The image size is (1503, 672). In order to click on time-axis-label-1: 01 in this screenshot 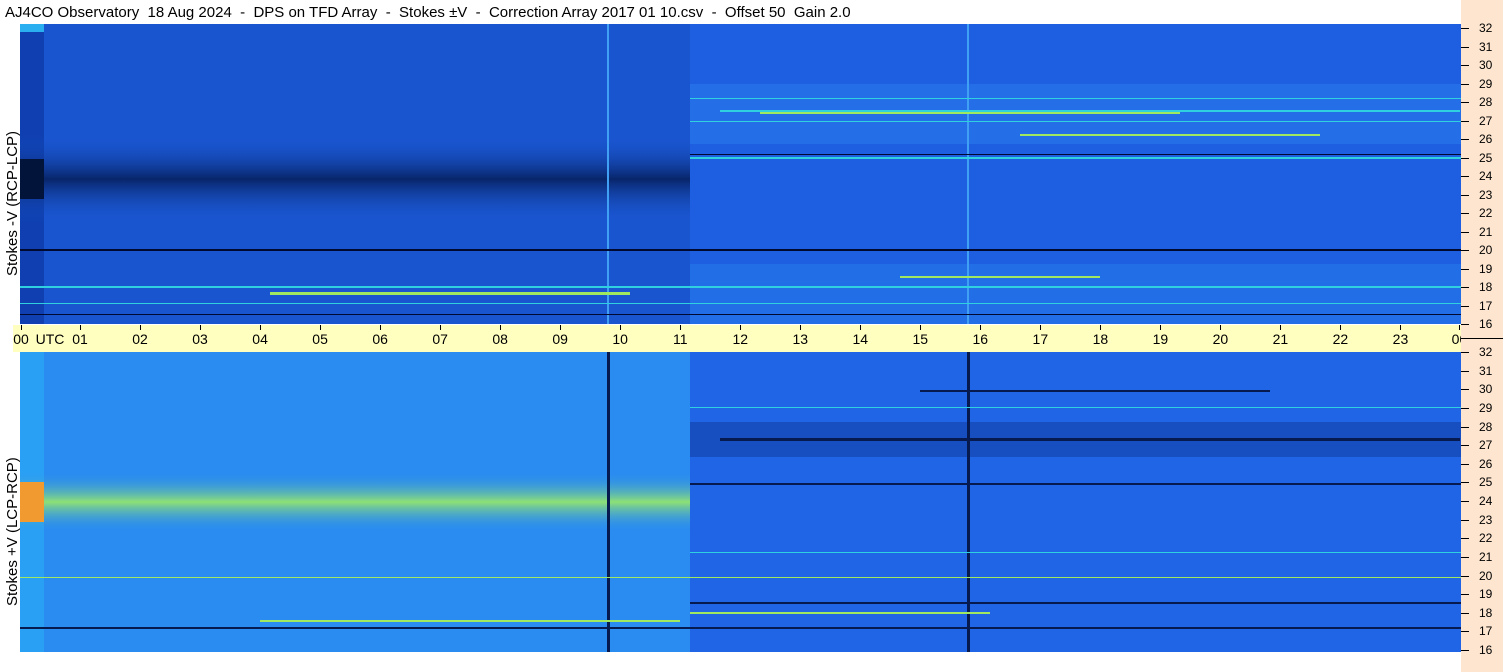, I will do `click(80, 339)`.